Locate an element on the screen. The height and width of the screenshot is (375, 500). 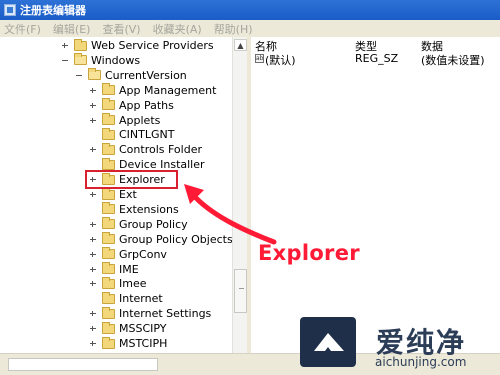
value-list-header: 名称 类型 数据 is located at coordinates (375, 45).